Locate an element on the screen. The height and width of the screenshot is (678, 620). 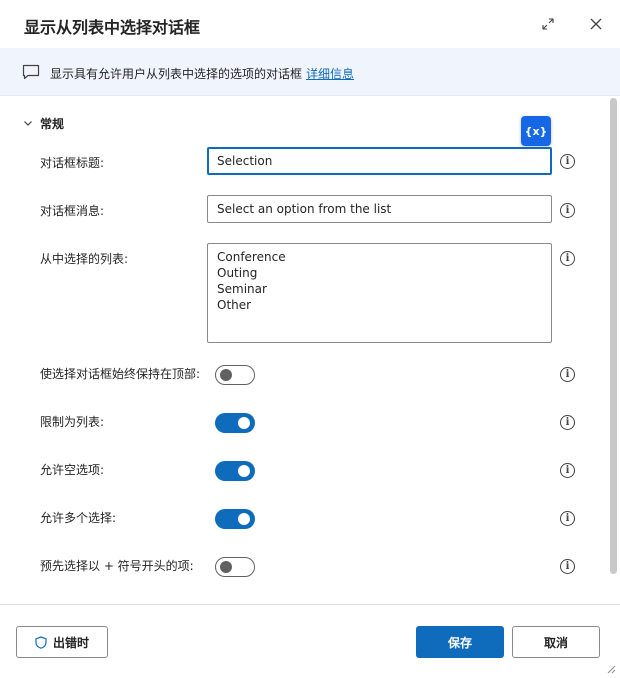
limit-to-list-label: 限制为列表: is located at coordinates (72, 422).